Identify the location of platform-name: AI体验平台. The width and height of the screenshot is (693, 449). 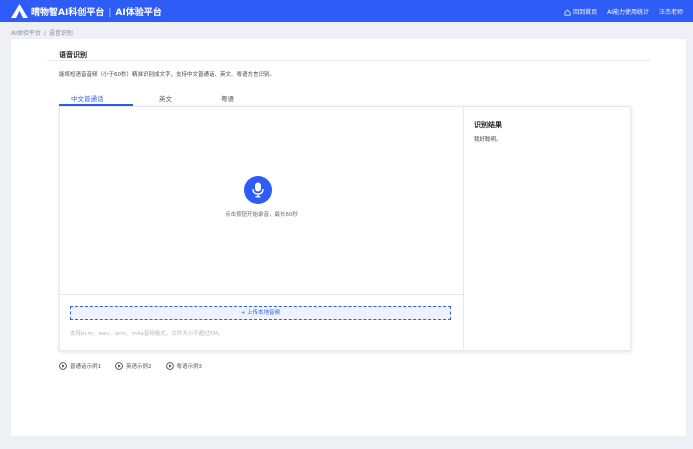
(138, 13).